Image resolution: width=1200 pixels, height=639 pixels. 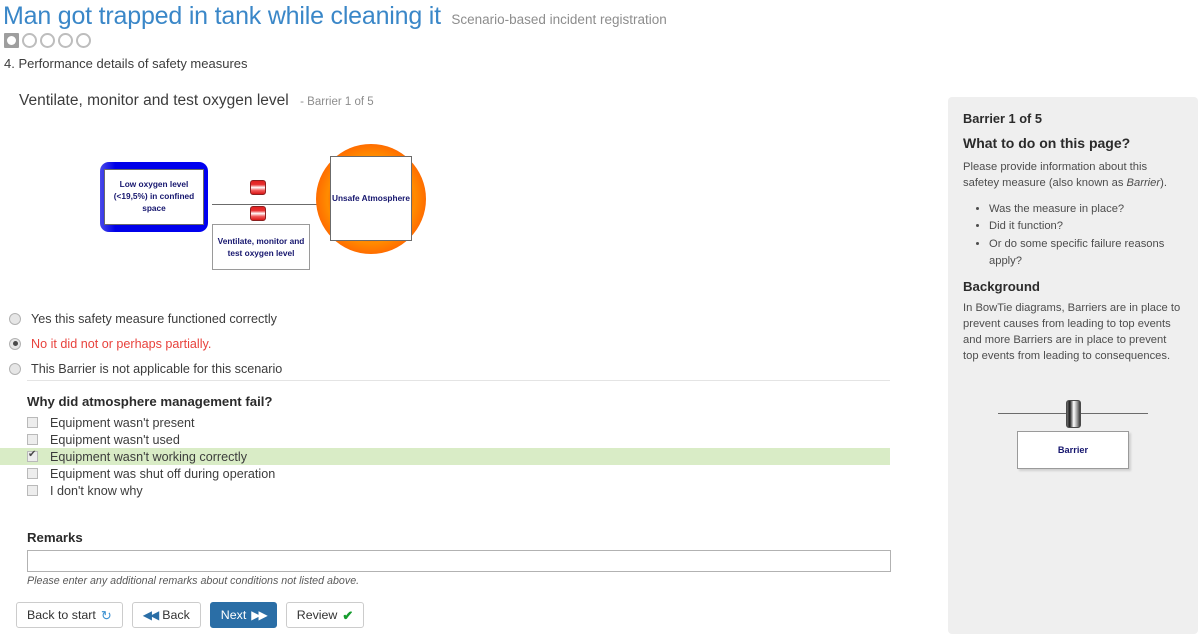 I want to click on remarks-label: Remarks, so click(x=55, y=537).